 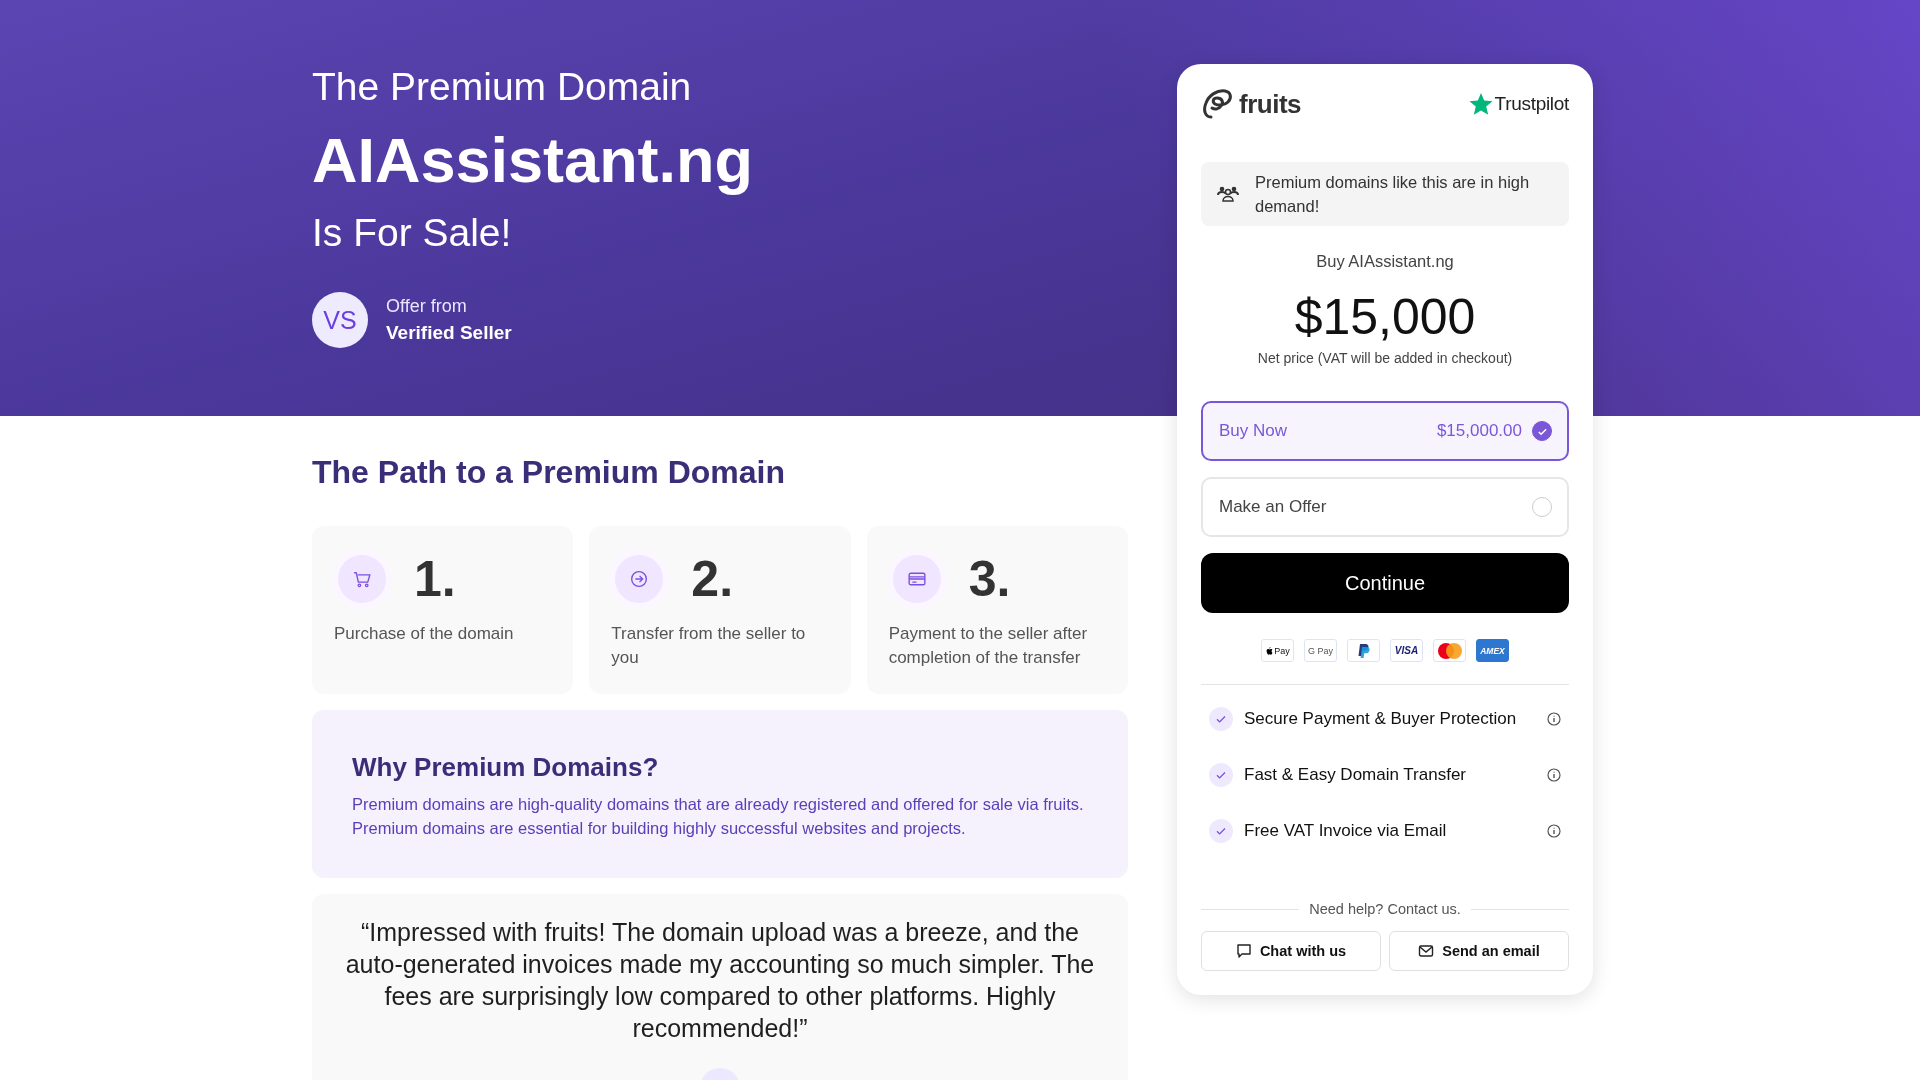 I want to click on amex-icon: AMEX, so click(x=1492, y=650).